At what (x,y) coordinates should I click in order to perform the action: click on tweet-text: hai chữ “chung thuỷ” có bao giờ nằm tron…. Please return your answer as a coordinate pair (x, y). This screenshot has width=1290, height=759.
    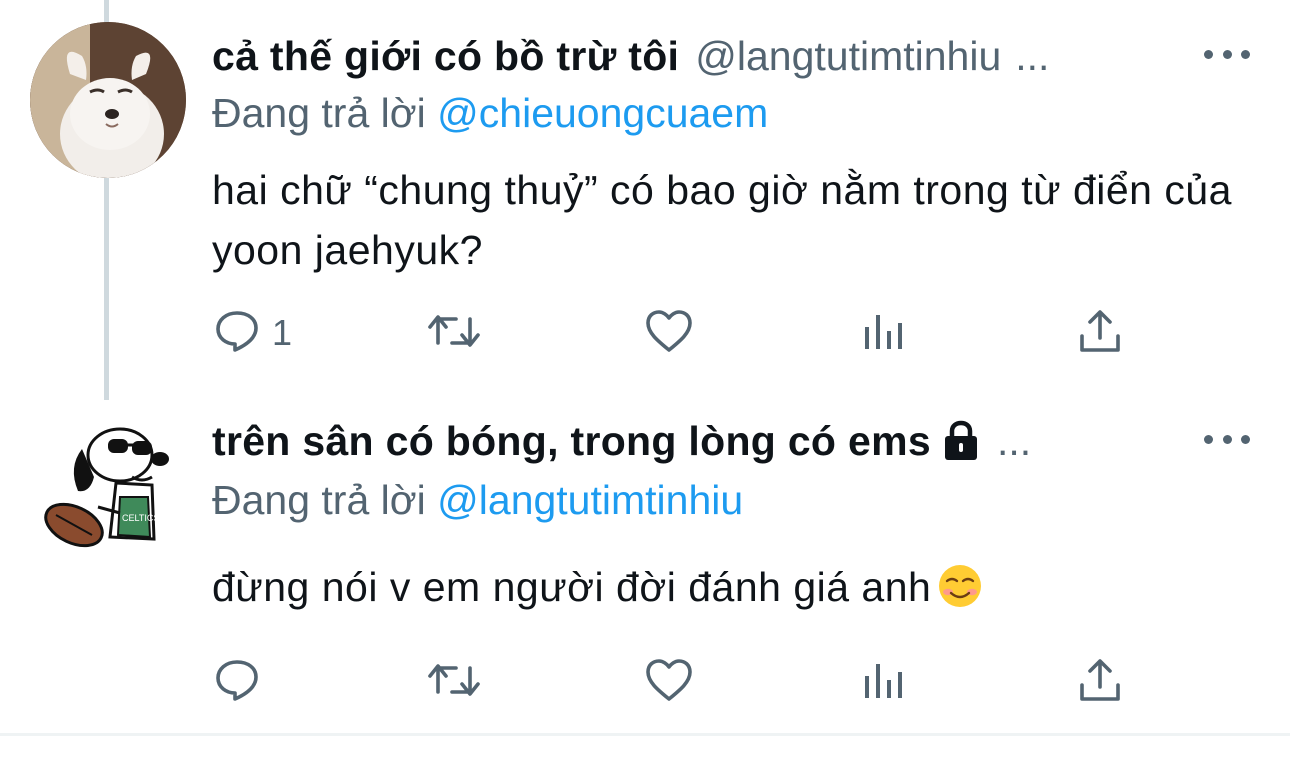
    Looking at the image, I should click on (722, 220).